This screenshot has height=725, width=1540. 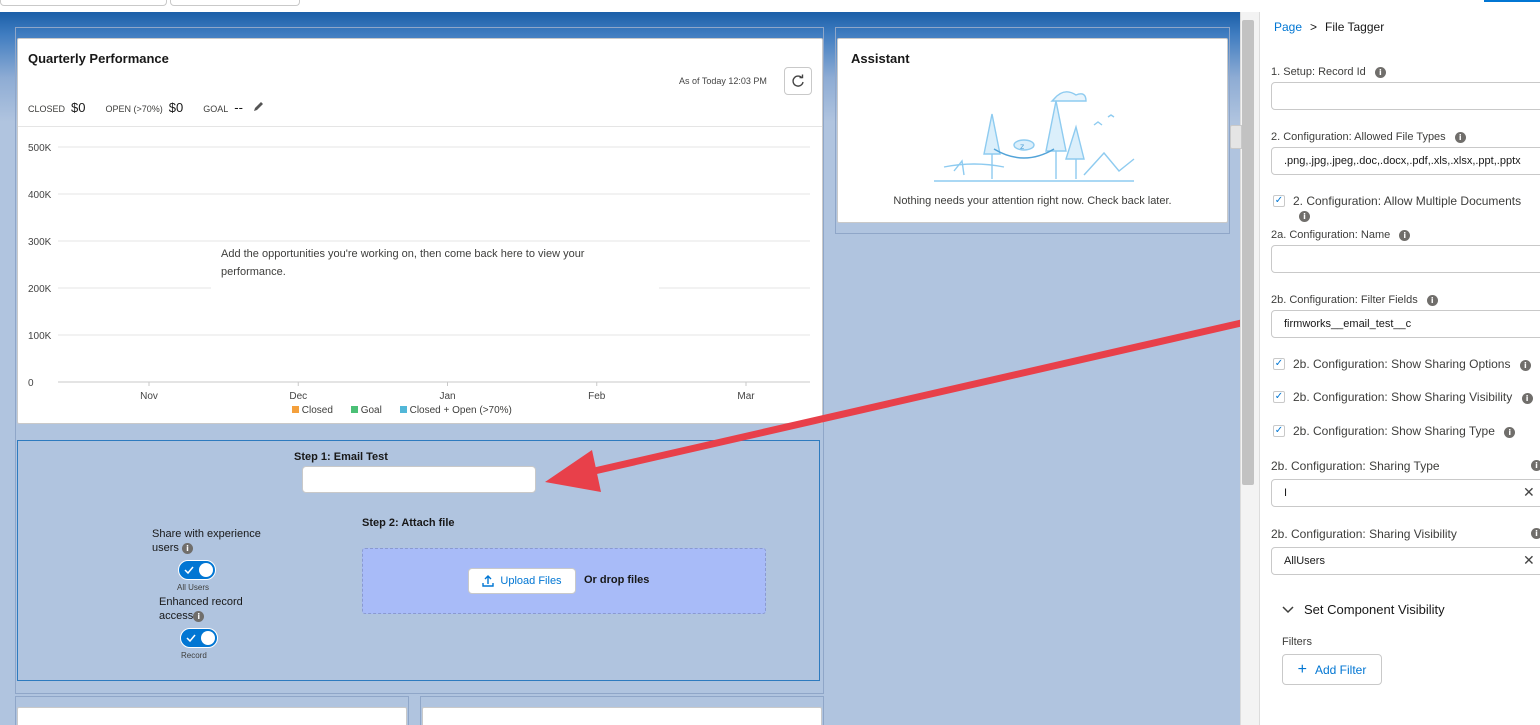 I want to click on name-label: 2a. Configuration: Name i, so click(x=1341, y=235).